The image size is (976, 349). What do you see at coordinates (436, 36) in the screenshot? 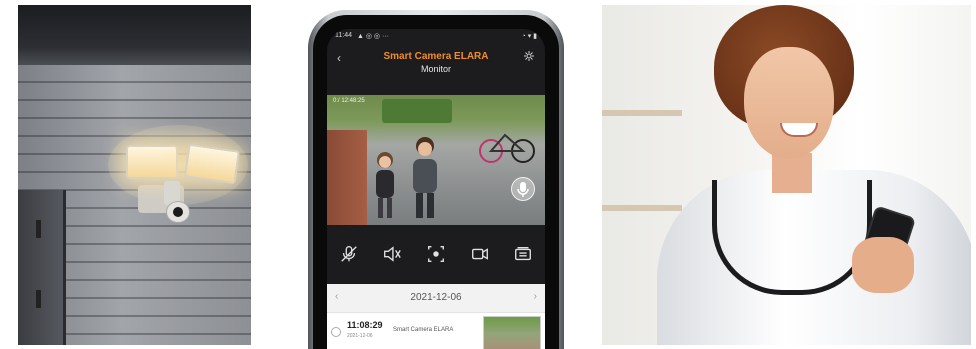
I see `status-bar: 11:44 ▲ ◎ ◎ ··· ◔ ▾ ▮` at bounding box center [436, 36].